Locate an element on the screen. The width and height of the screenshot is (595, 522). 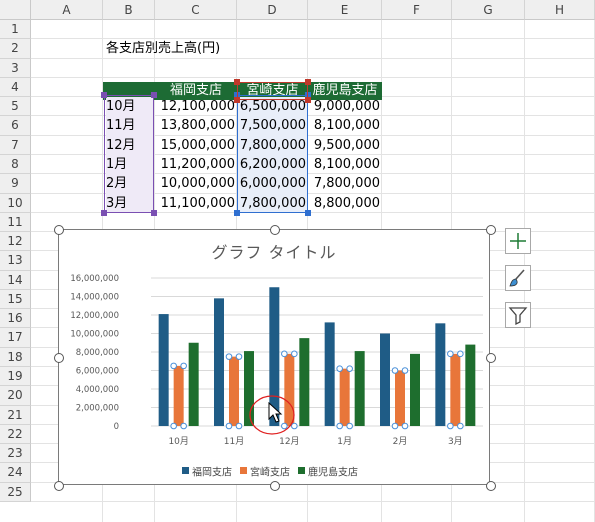
value-cell: 9,500,000 is located at coordinates (345, 145).